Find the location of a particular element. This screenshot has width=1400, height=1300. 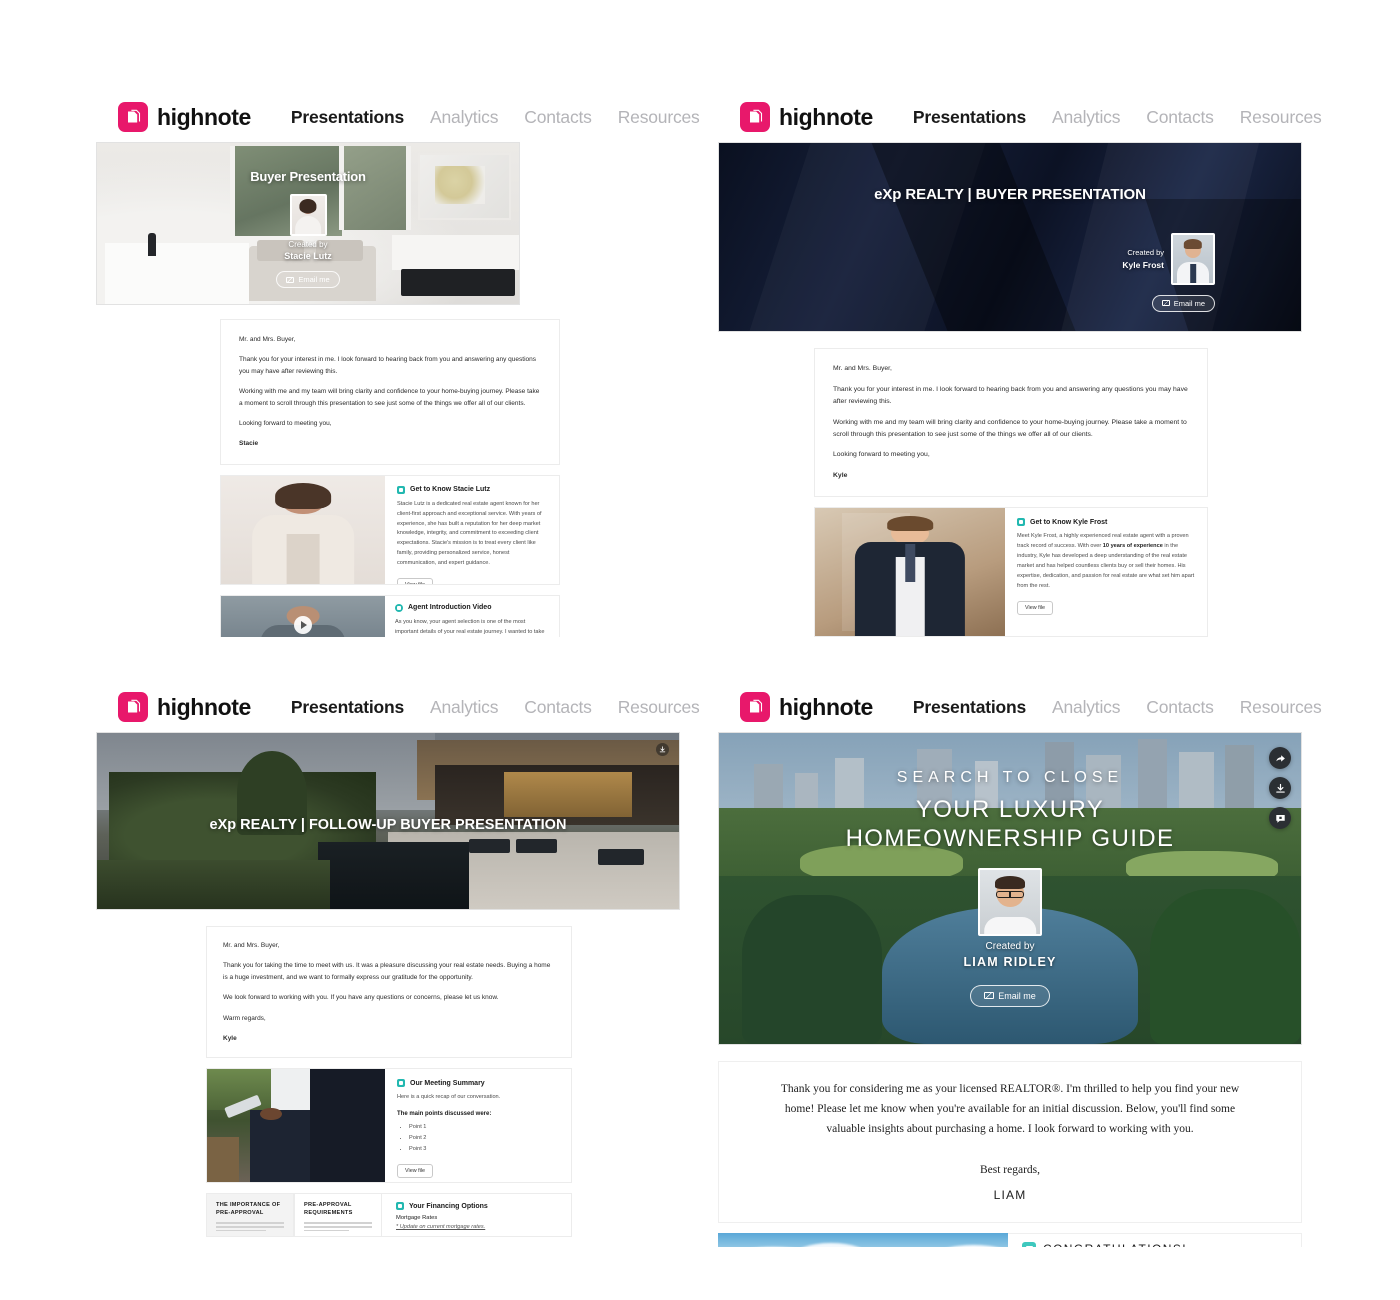

block-heading-row: Our Meeting Summary is located at coordinates (478, 1083).